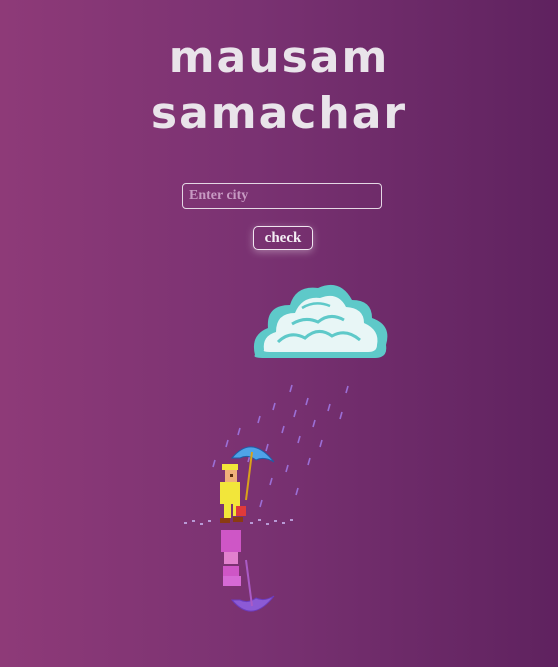 Image resolution: width=558 pixels, height=667 pixels. Describe the element at coordinates (320, 321) in the screenshot. I see `pixel-cloud-icon` at that location.